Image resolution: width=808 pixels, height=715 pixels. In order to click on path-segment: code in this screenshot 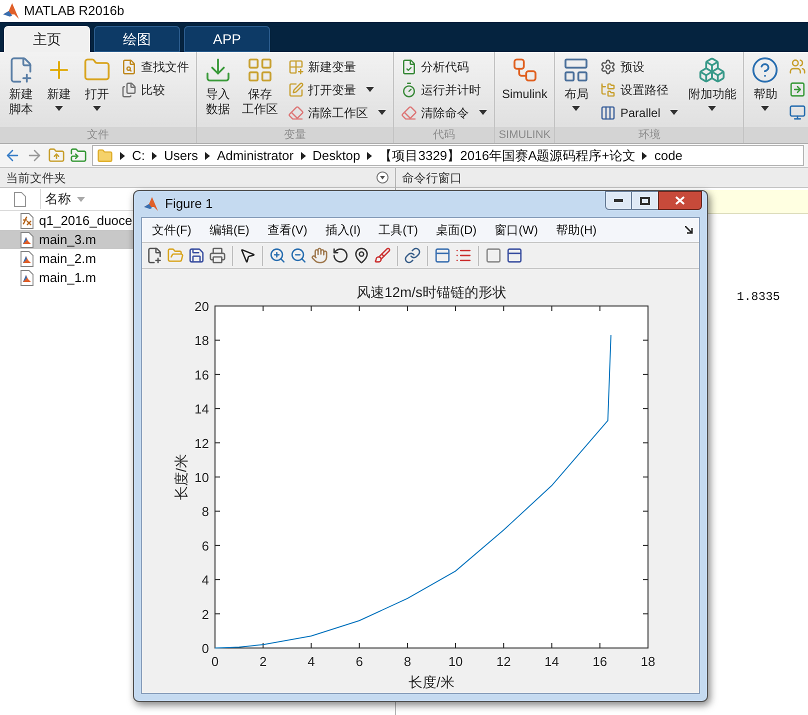, I will do `click(668, 156)`.